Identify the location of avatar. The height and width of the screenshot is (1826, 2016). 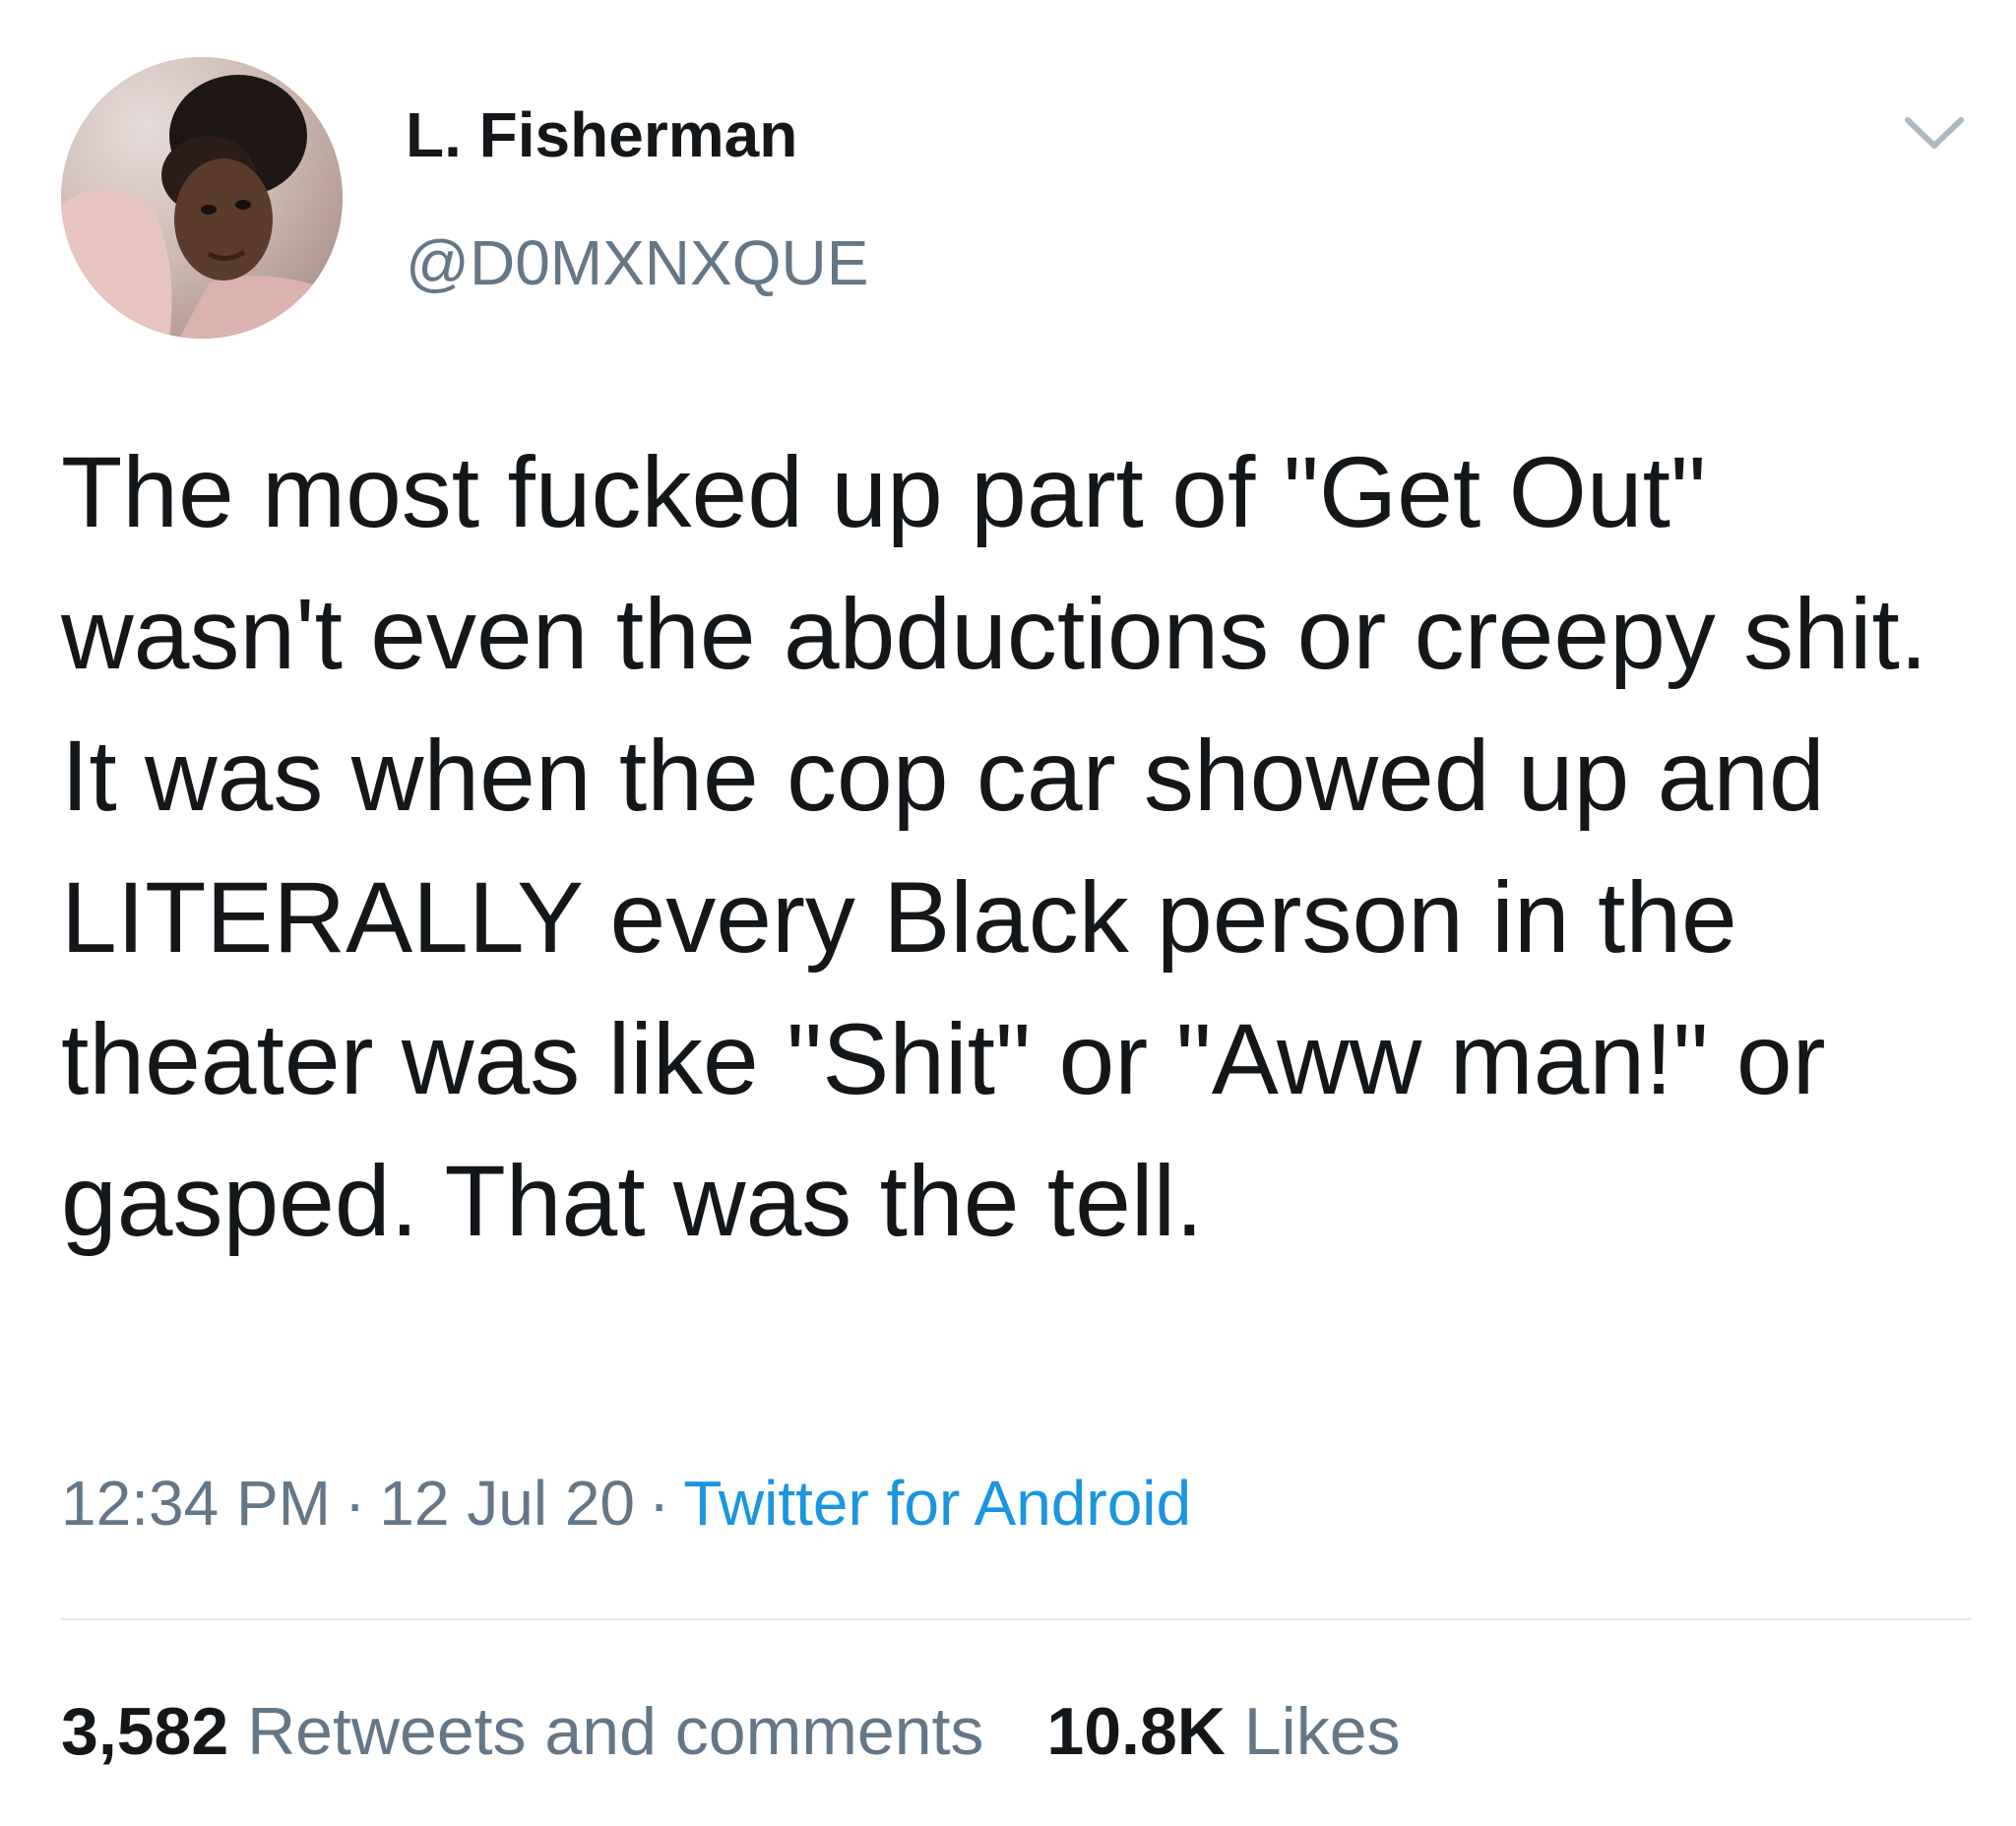
(202, 198).